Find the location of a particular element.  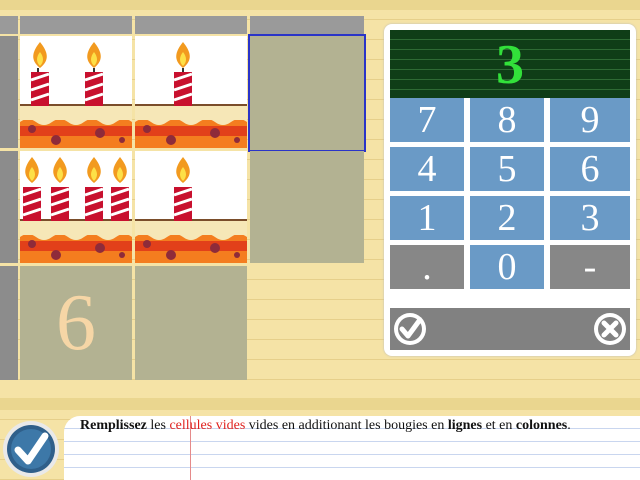

bottom-stripe is located at coordinates (320, 404).